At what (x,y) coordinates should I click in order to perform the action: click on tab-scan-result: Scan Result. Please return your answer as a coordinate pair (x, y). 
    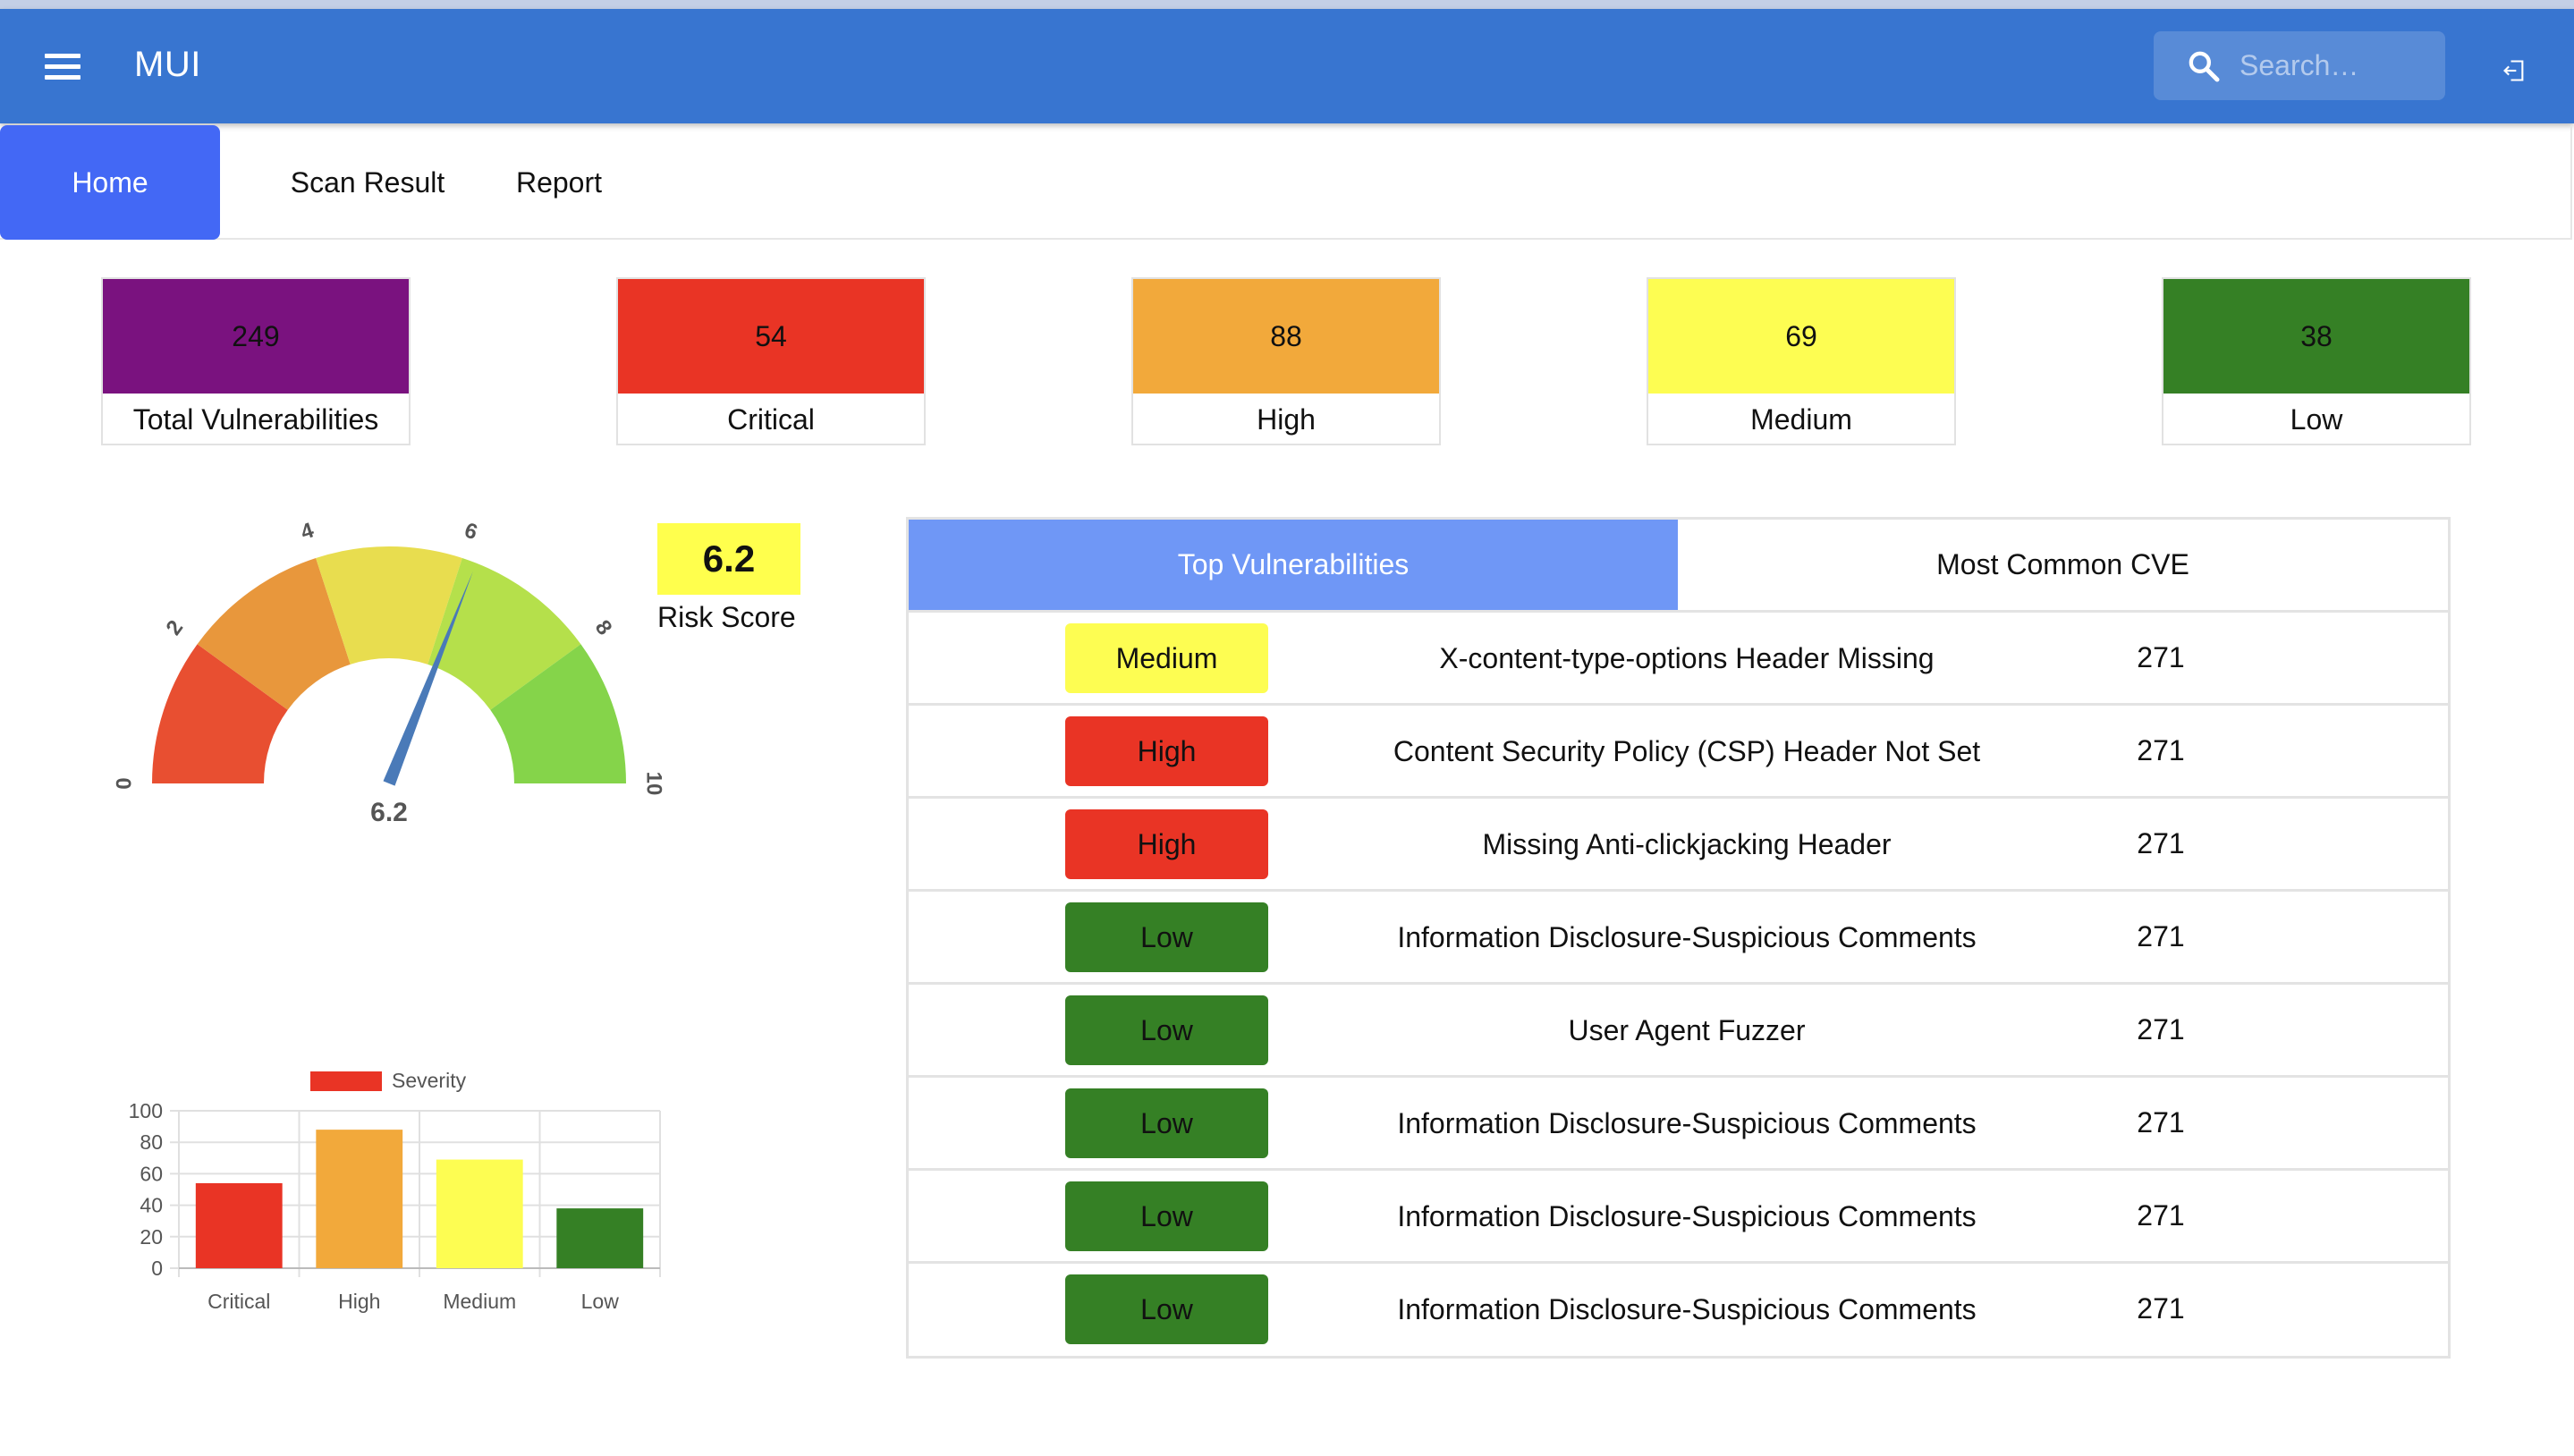
    Looking at the image, I should click on (367, 182).